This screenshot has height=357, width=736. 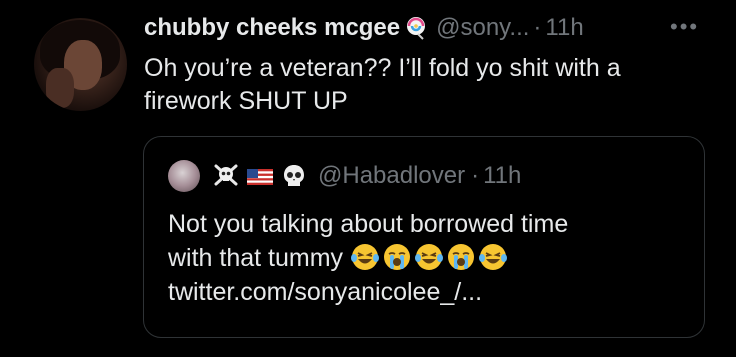 I want to click on skull-icon, so click(x=294, y=175).